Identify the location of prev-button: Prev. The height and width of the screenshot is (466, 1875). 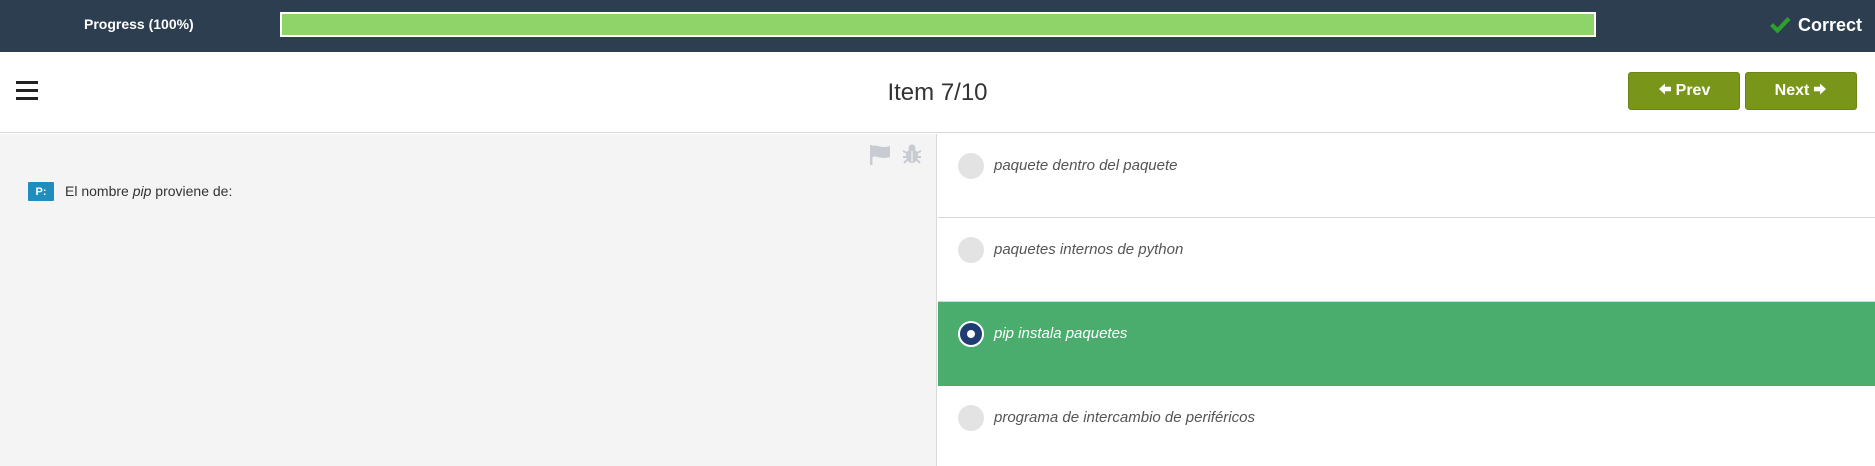
(1684, 91).